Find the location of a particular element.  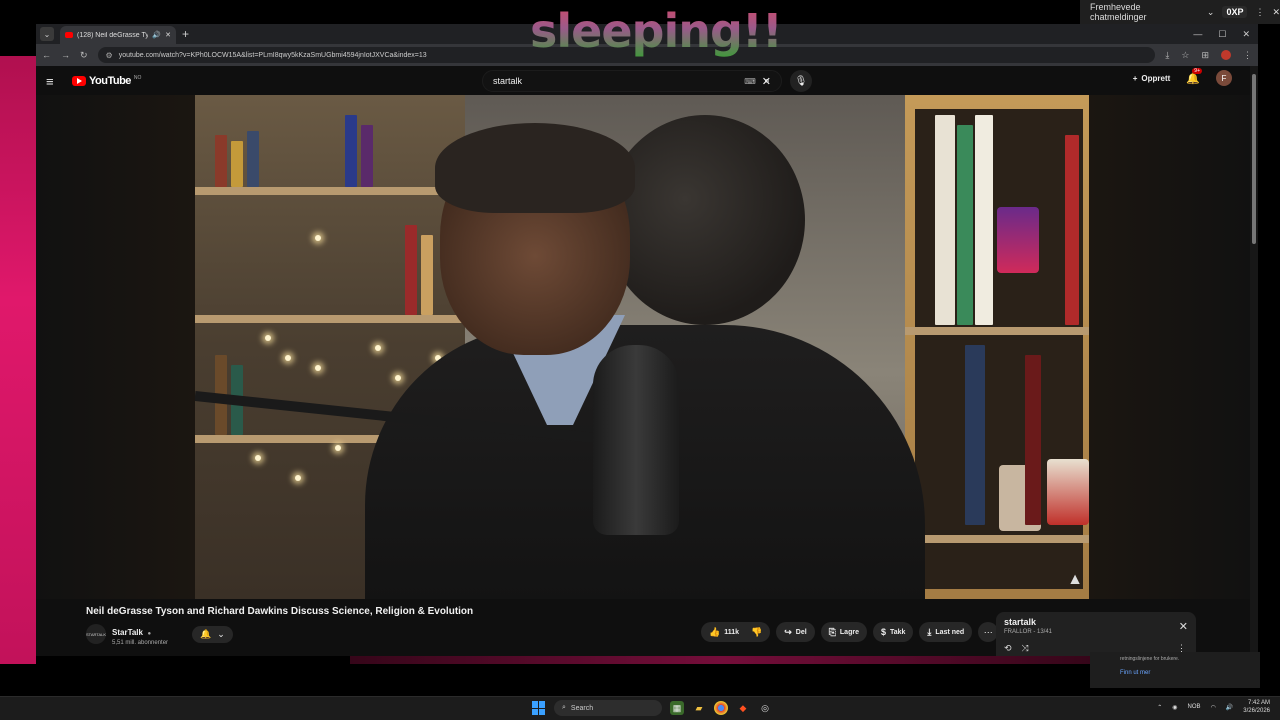

video-microphone is located at coordinates (636, 440).